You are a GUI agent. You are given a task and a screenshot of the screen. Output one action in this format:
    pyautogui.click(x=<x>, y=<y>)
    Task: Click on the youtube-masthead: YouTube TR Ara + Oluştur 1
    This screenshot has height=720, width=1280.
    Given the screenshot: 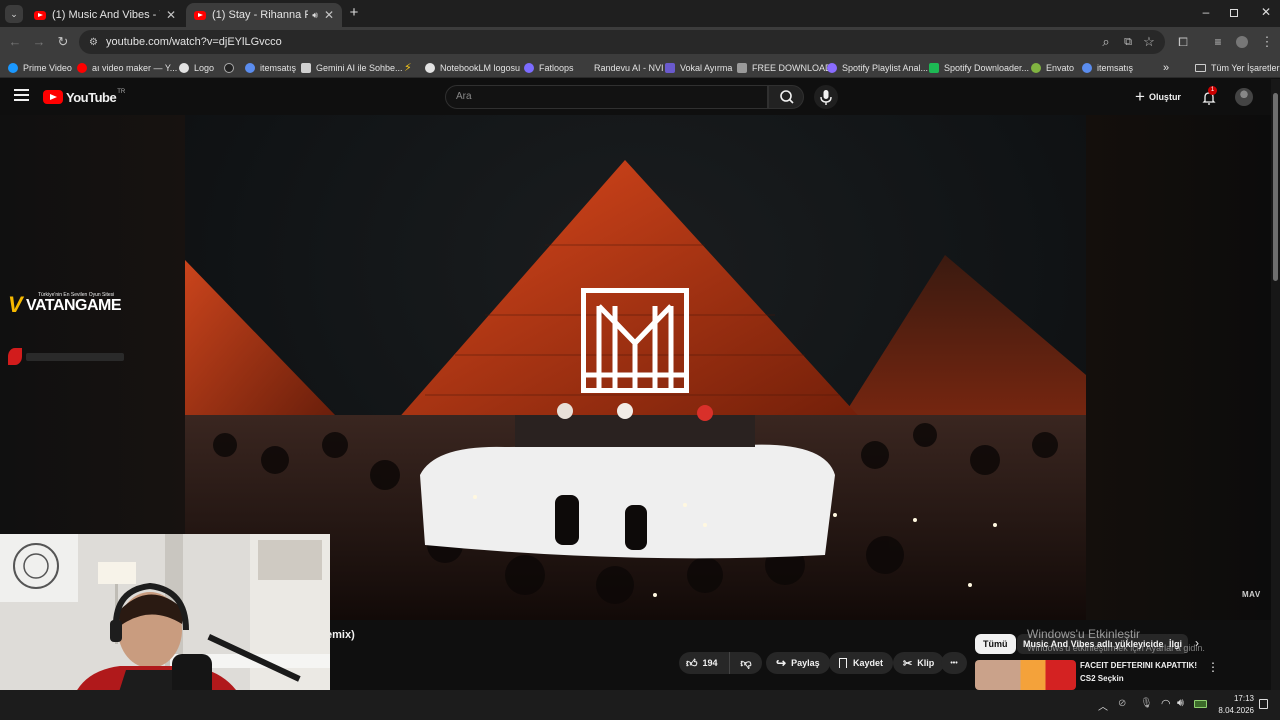 What is the action you would take?
    pyautogui.click(x=635, y=97)
    